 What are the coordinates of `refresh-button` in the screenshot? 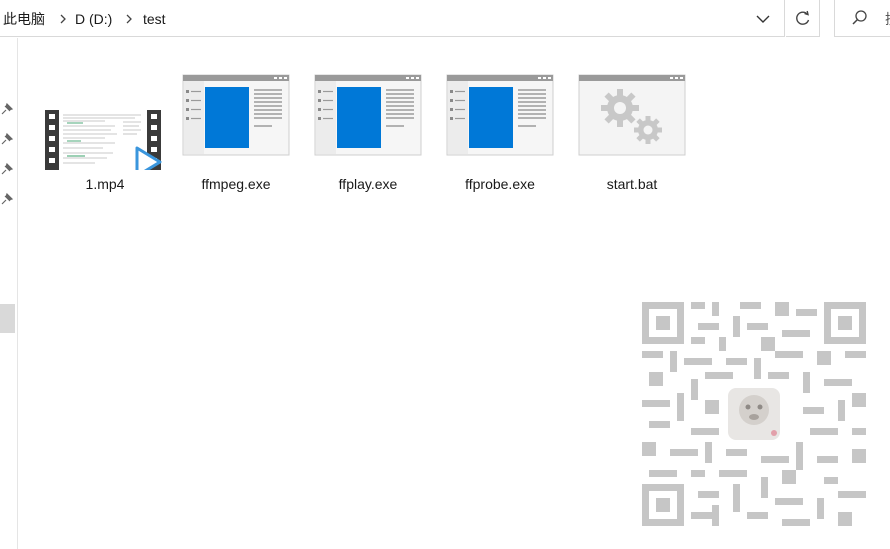 It's located at (803, 18).